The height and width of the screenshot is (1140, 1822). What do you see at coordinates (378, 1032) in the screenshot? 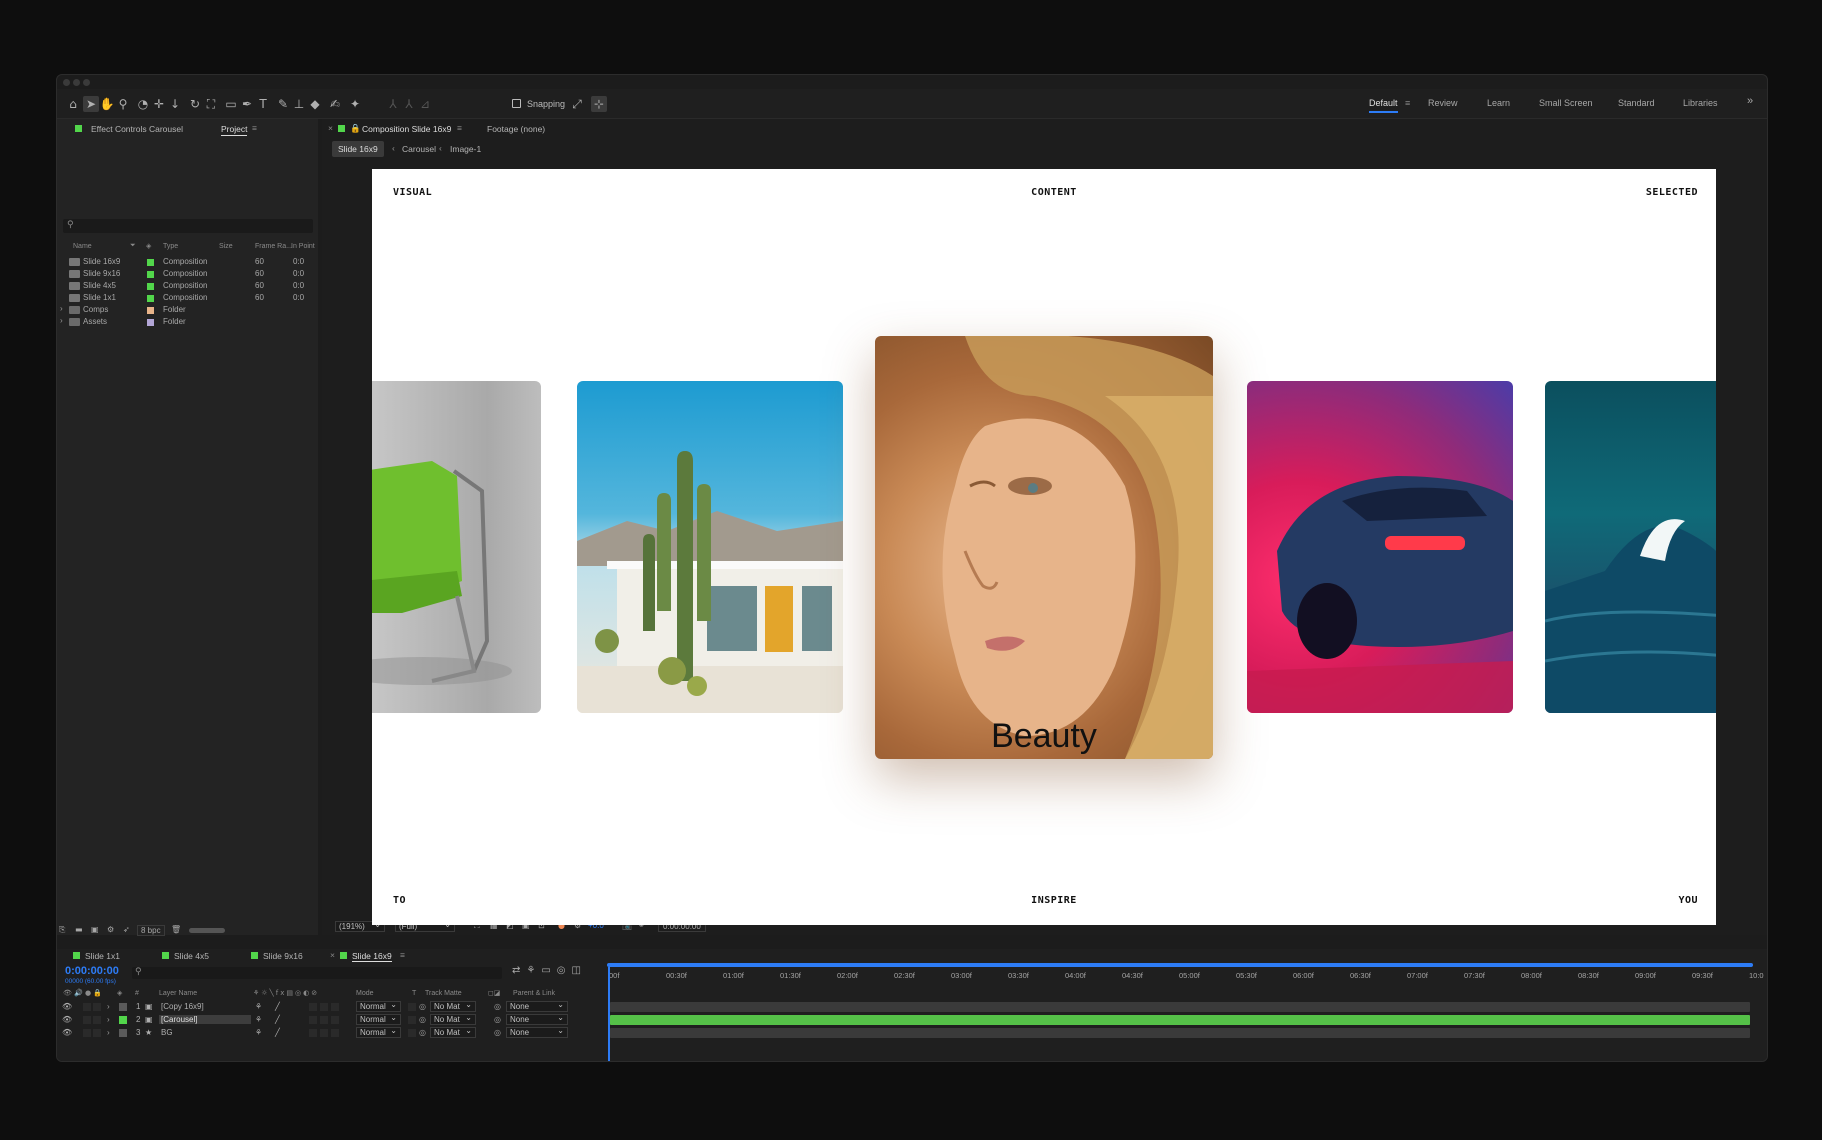
I see `blend-mode-dropdown: Normal` at bounding box center [378, 1032].